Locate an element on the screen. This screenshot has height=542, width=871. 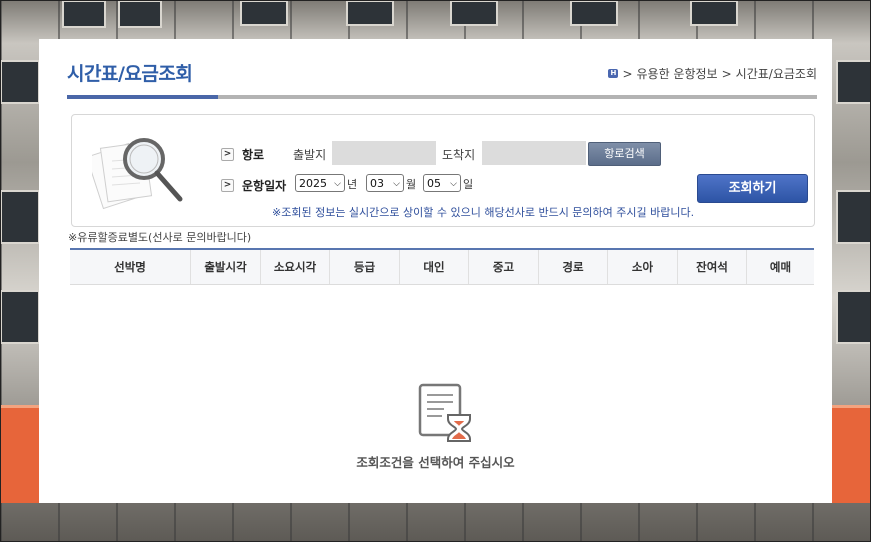
year-unit: 년 is located at coordinates (352, 184).